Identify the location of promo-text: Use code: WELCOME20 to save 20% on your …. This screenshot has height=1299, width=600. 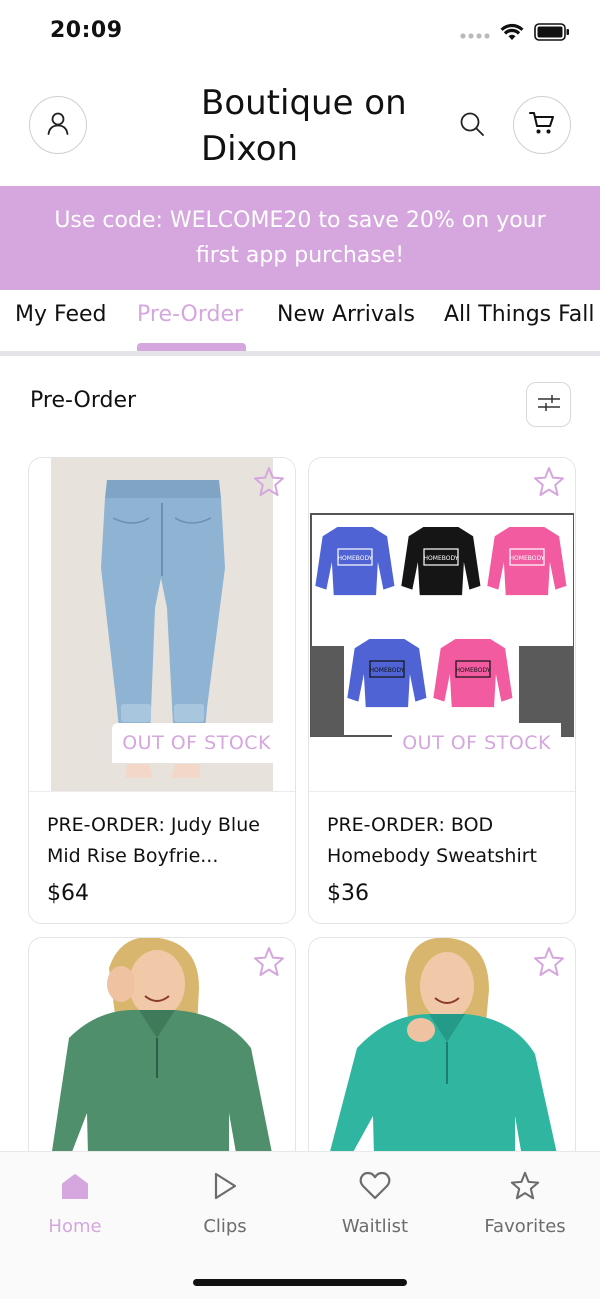
(300, 238).